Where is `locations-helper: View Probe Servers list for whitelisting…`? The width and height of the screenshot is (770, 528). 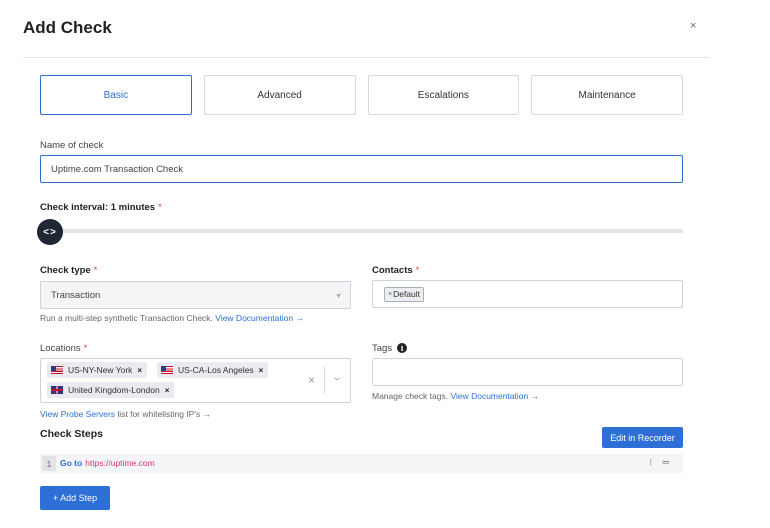
locations-helper: View Probe Servers list for whitelisting… is located at coordinates (125, 414).